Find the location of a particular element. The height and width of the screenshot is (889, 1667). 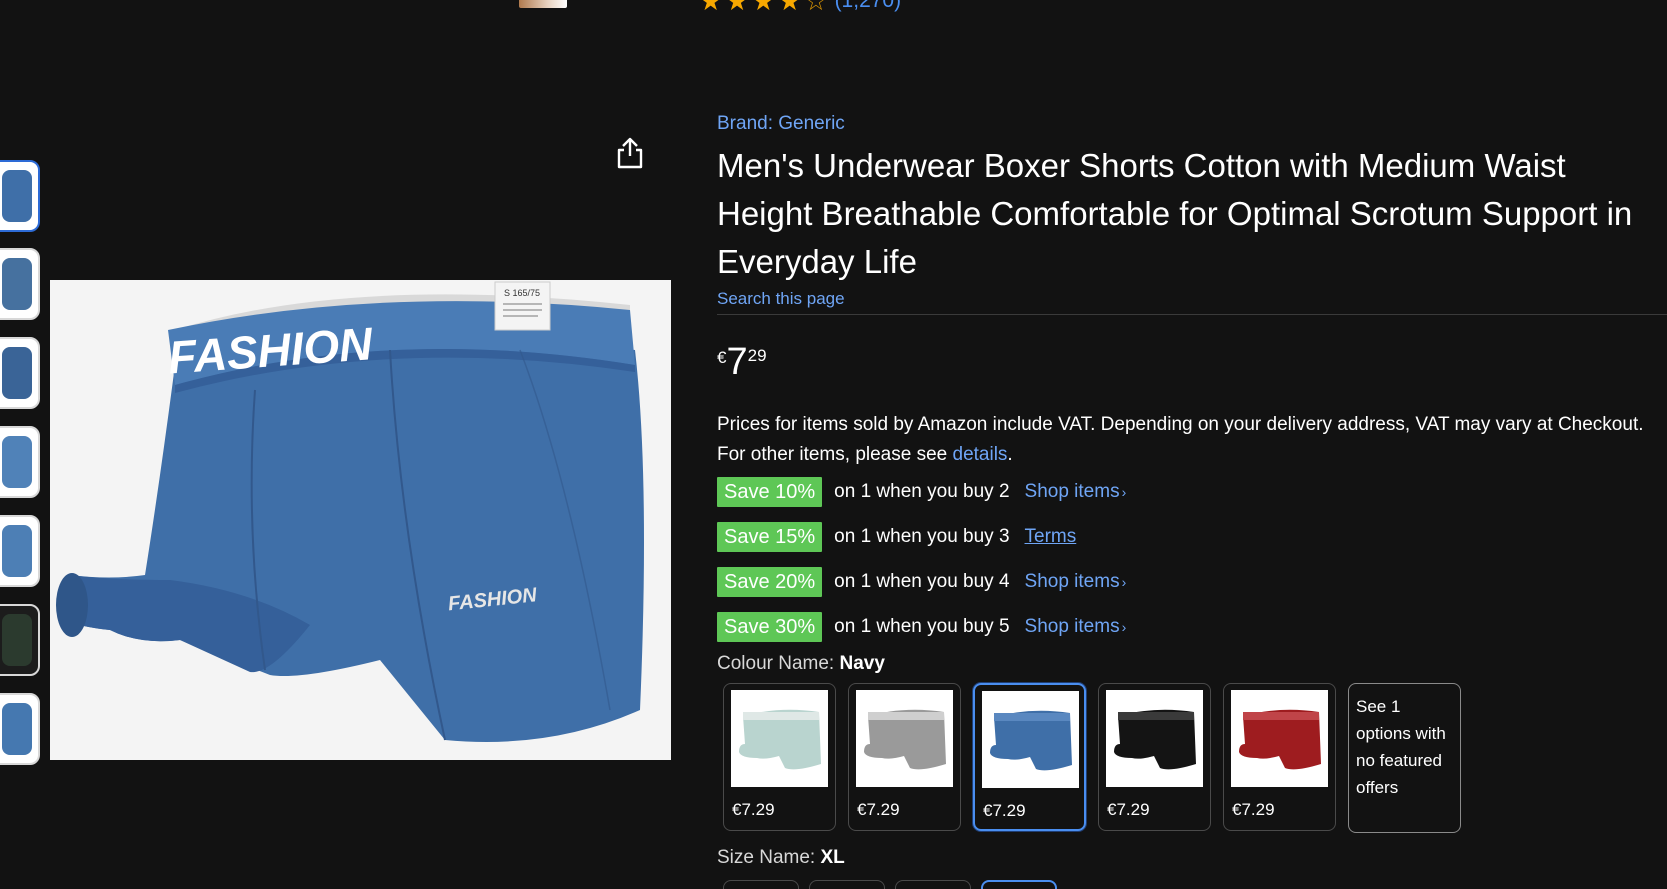

price: € 7 29 is located at coordinates (742, 362).